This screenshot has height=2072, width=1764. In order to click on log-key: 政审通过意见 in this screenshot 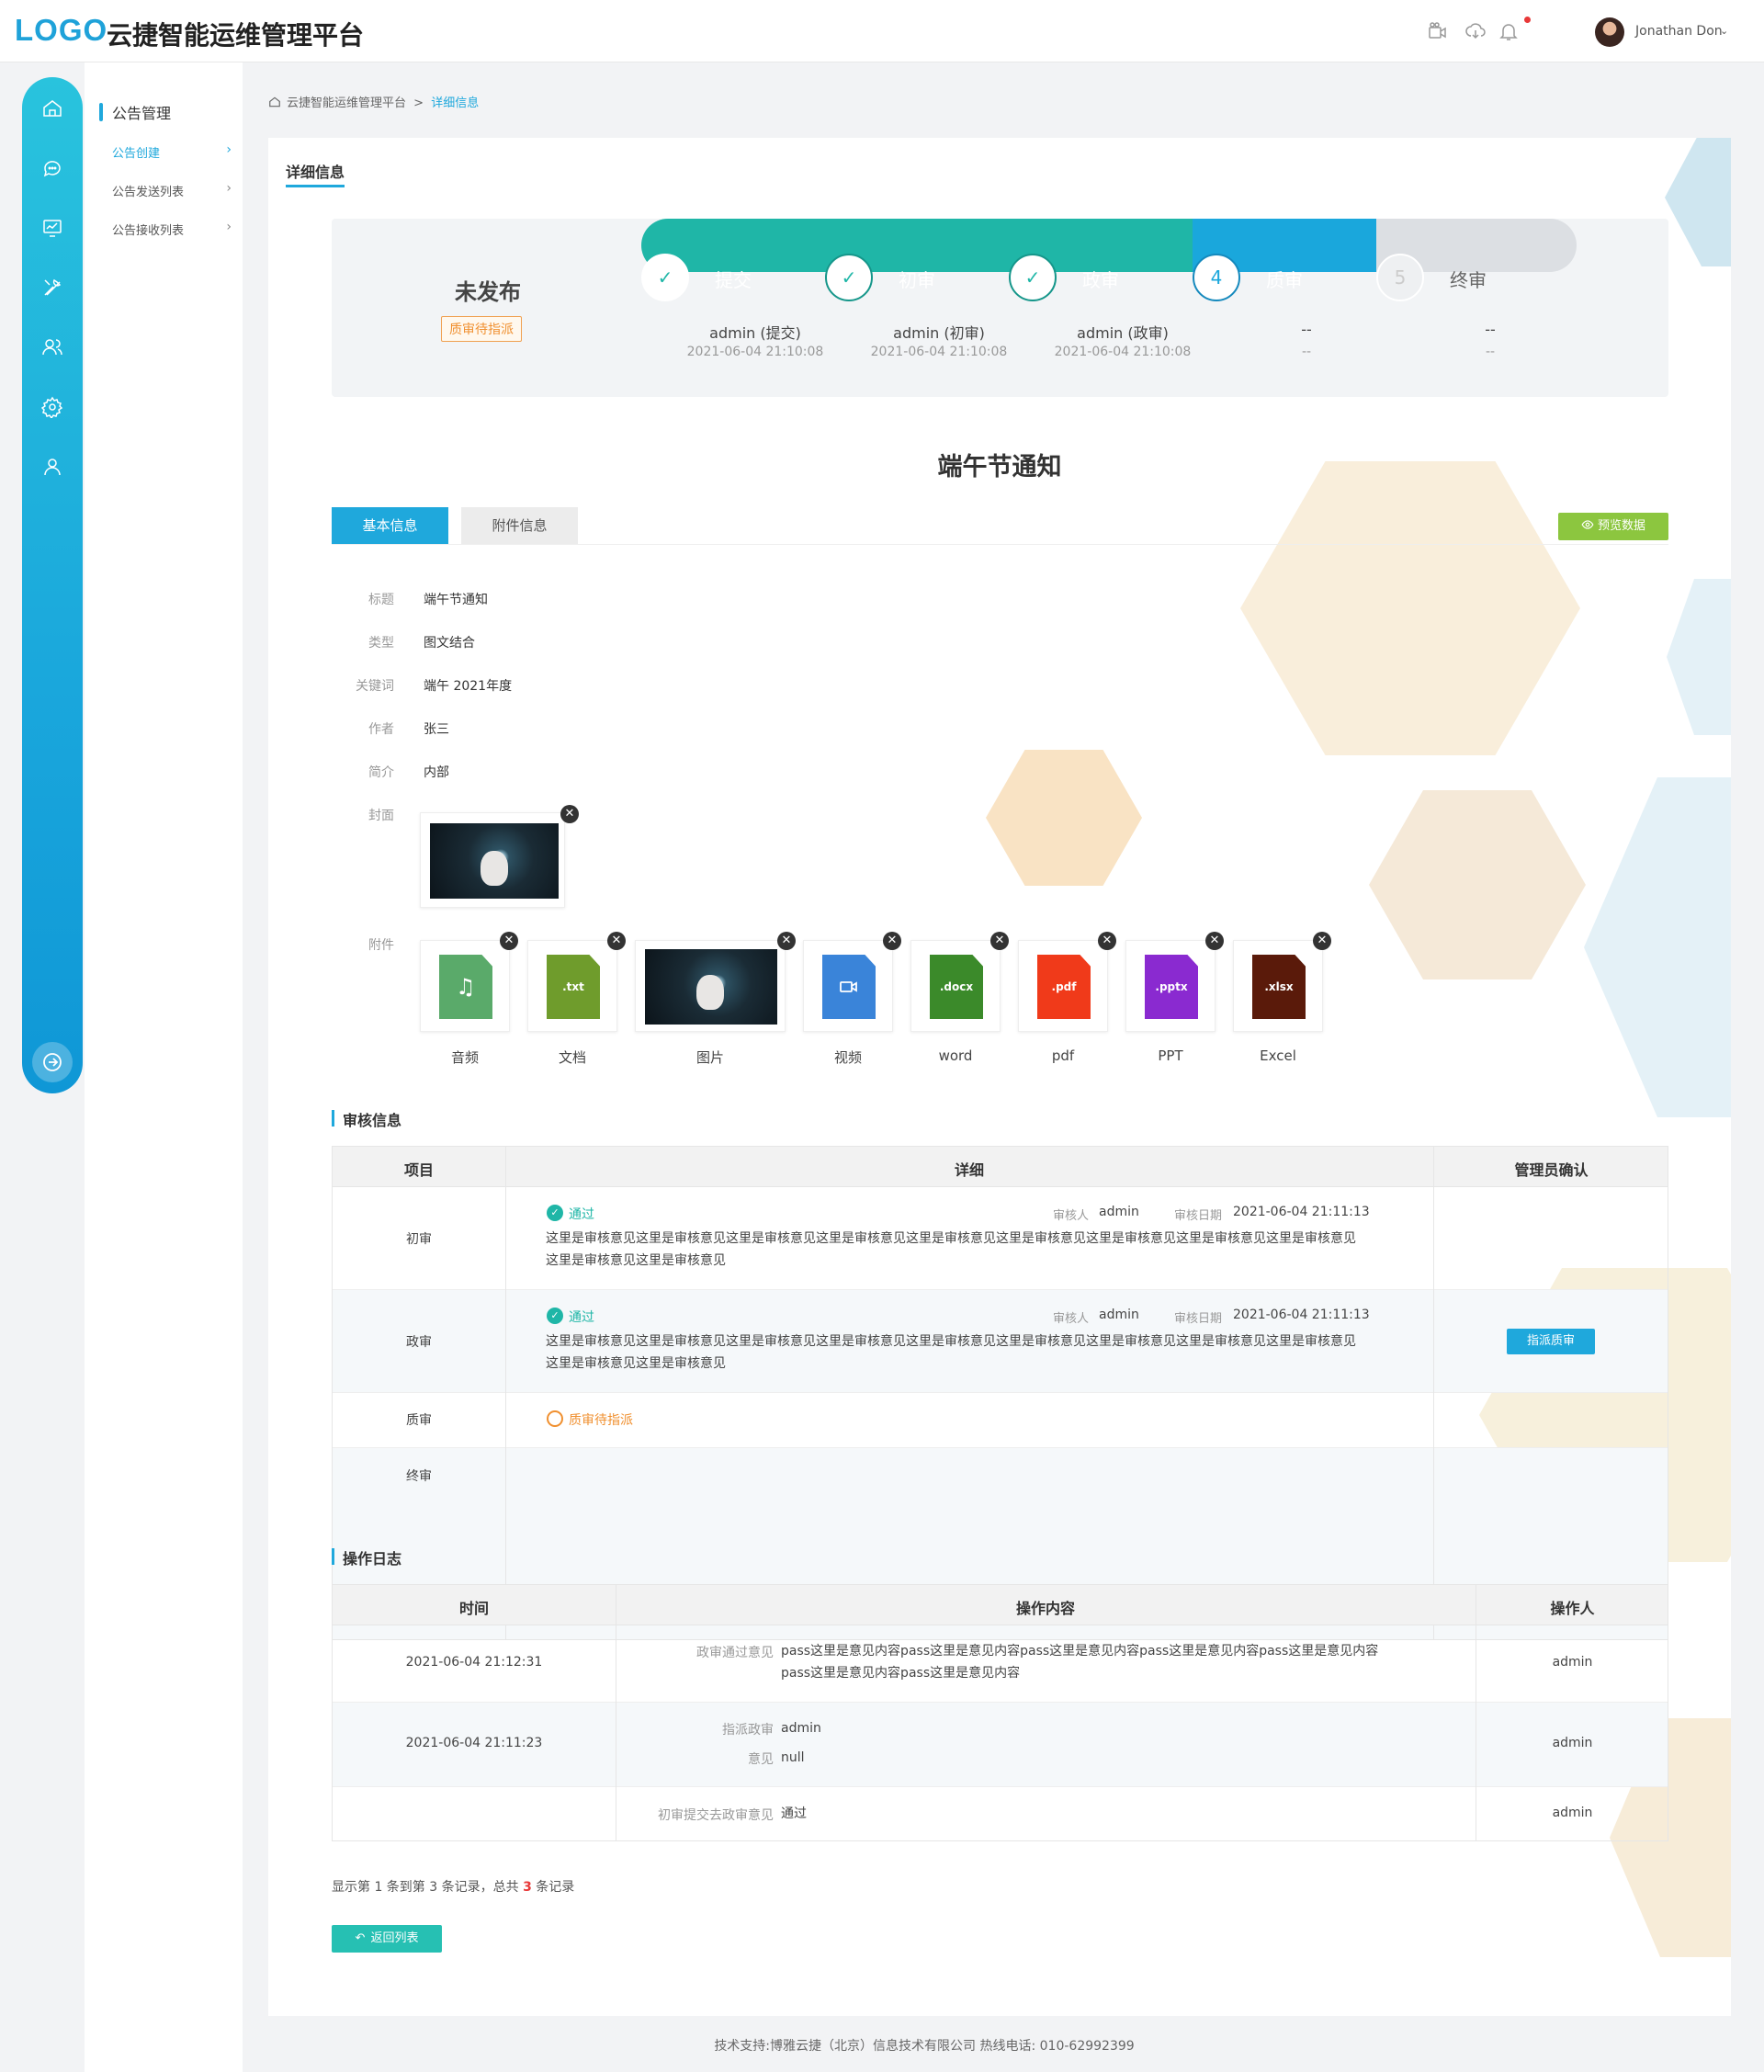, I will do `click(735, 1653)`.